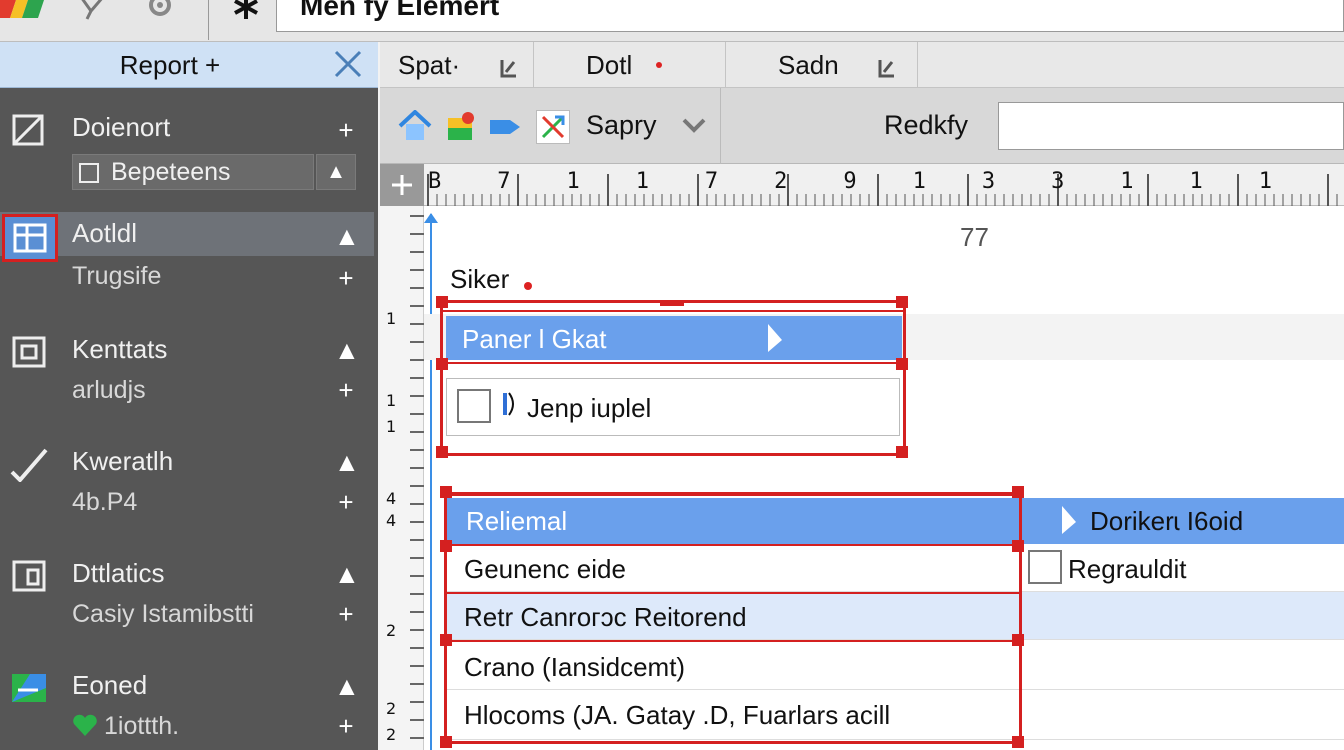  What do you see at coordinates (434, 181) in the screenshot?
I see `ruler-label: B` at bounding box center [434, 181].